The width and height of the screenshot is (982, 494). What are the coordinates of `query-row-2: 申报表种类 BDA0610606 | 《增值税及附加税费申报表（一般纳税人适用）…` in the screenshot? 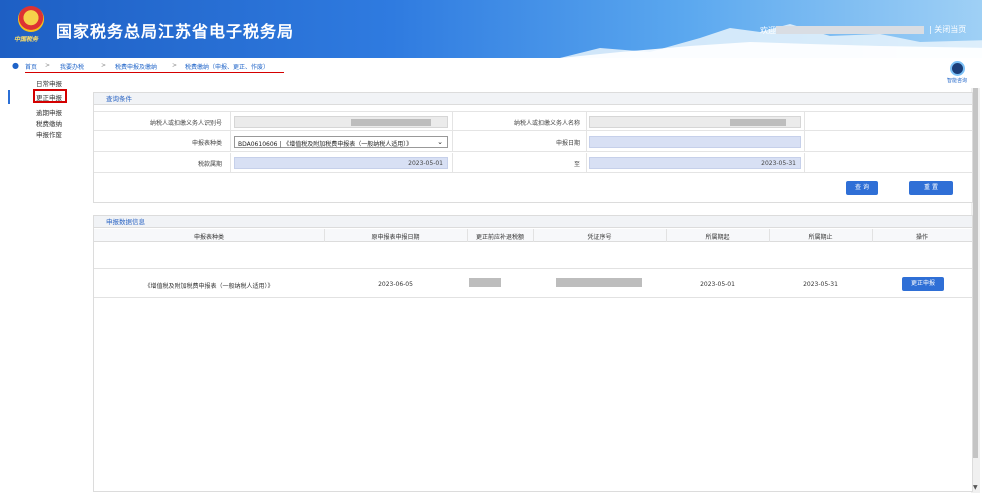 It's located at (533, 142).